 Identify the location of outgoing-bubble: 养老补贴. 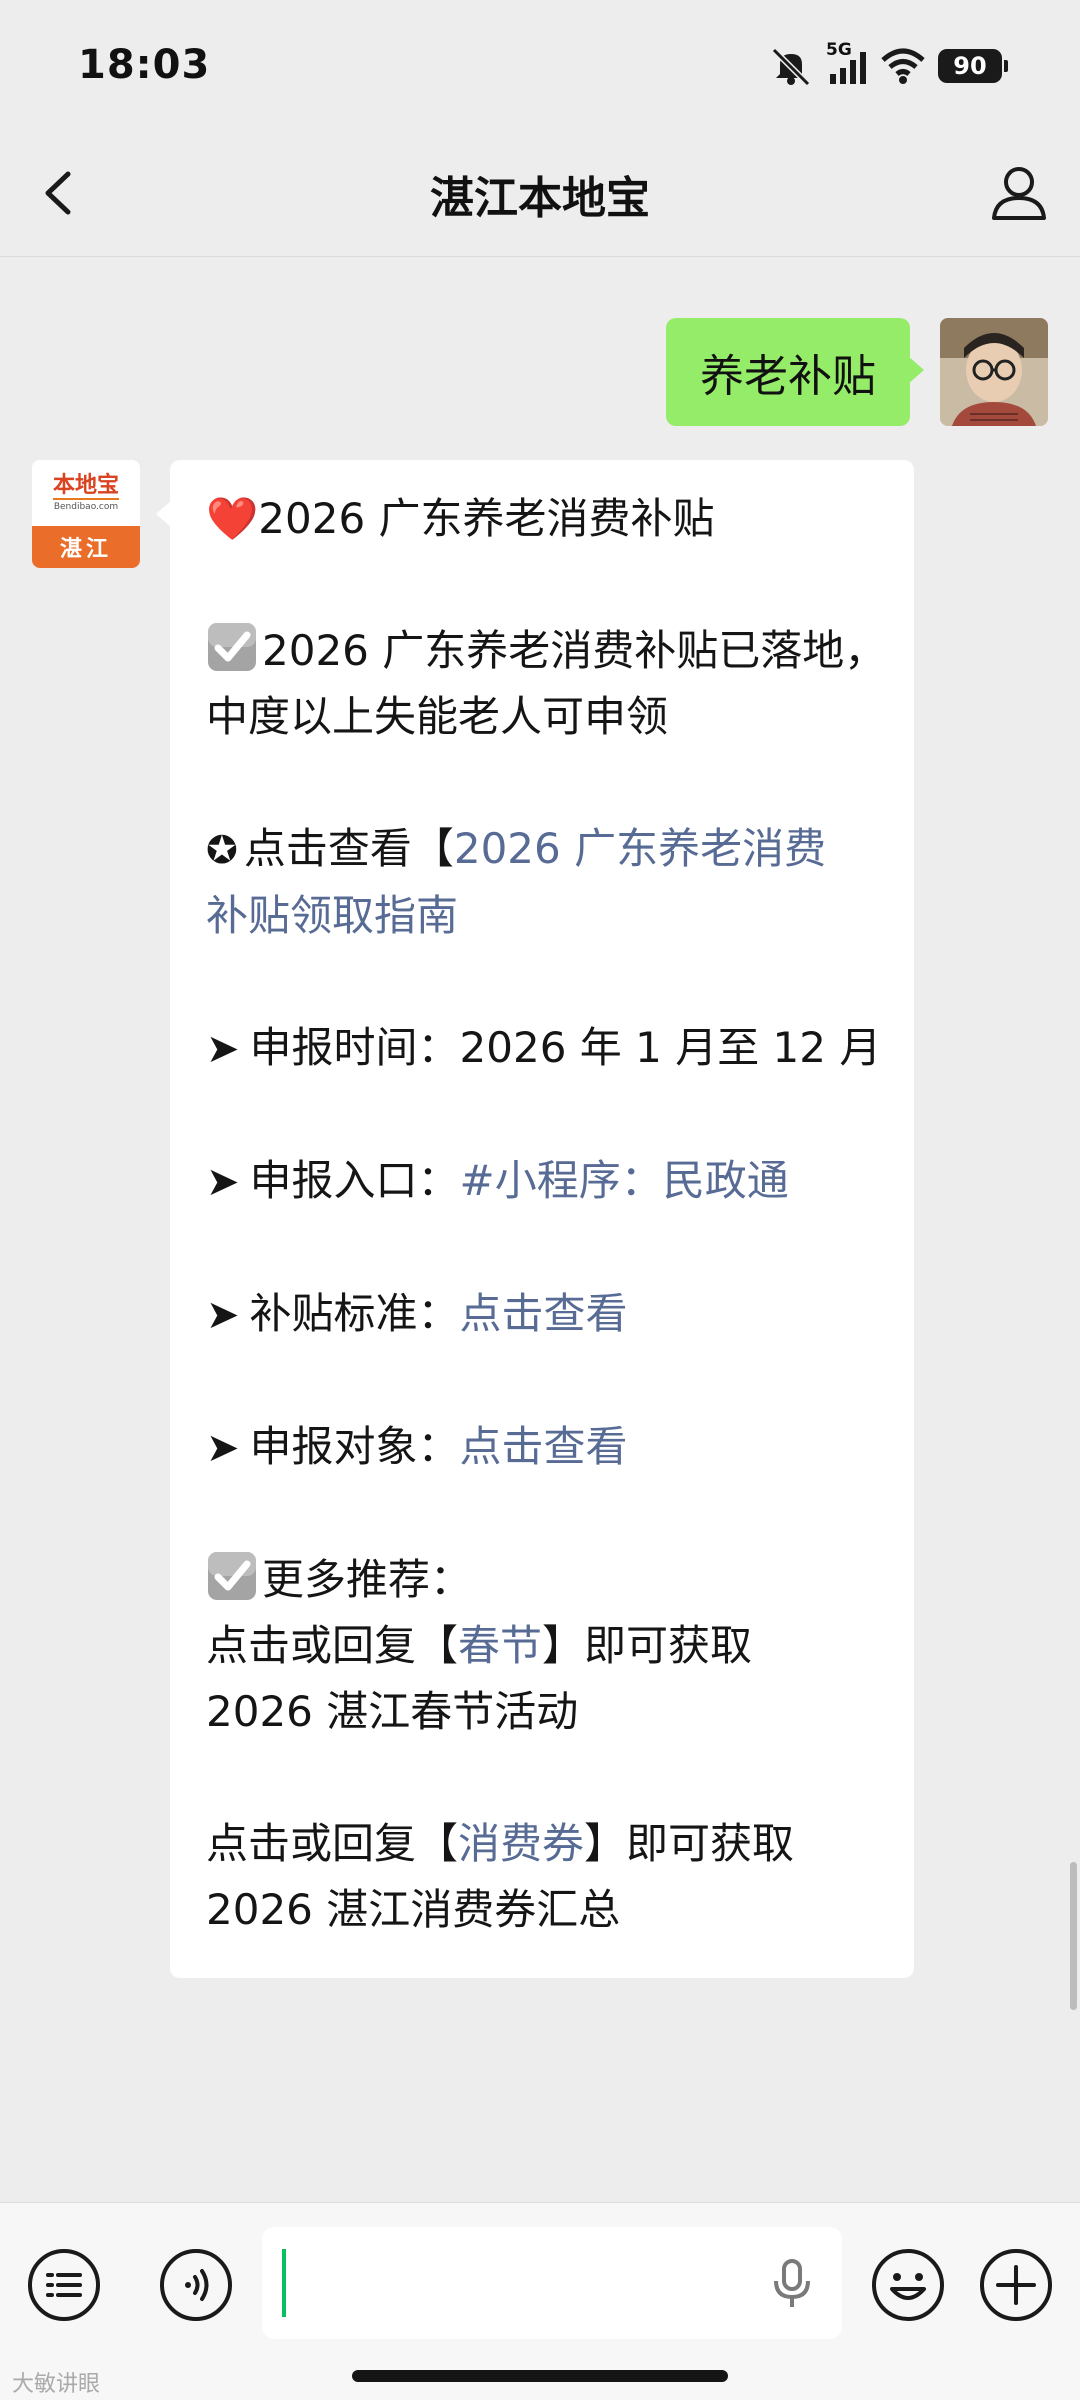
(795, 372).